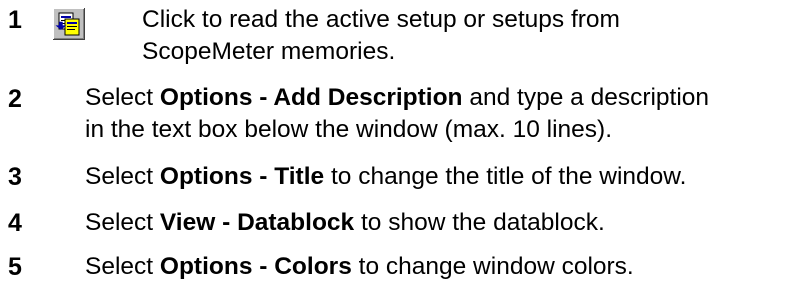 The height and width of the screenshot is (293, 811). What do you see at coordinates (15, 99) in the screenshot?
I see `step-number: 2` at bounding box center [15, 99].